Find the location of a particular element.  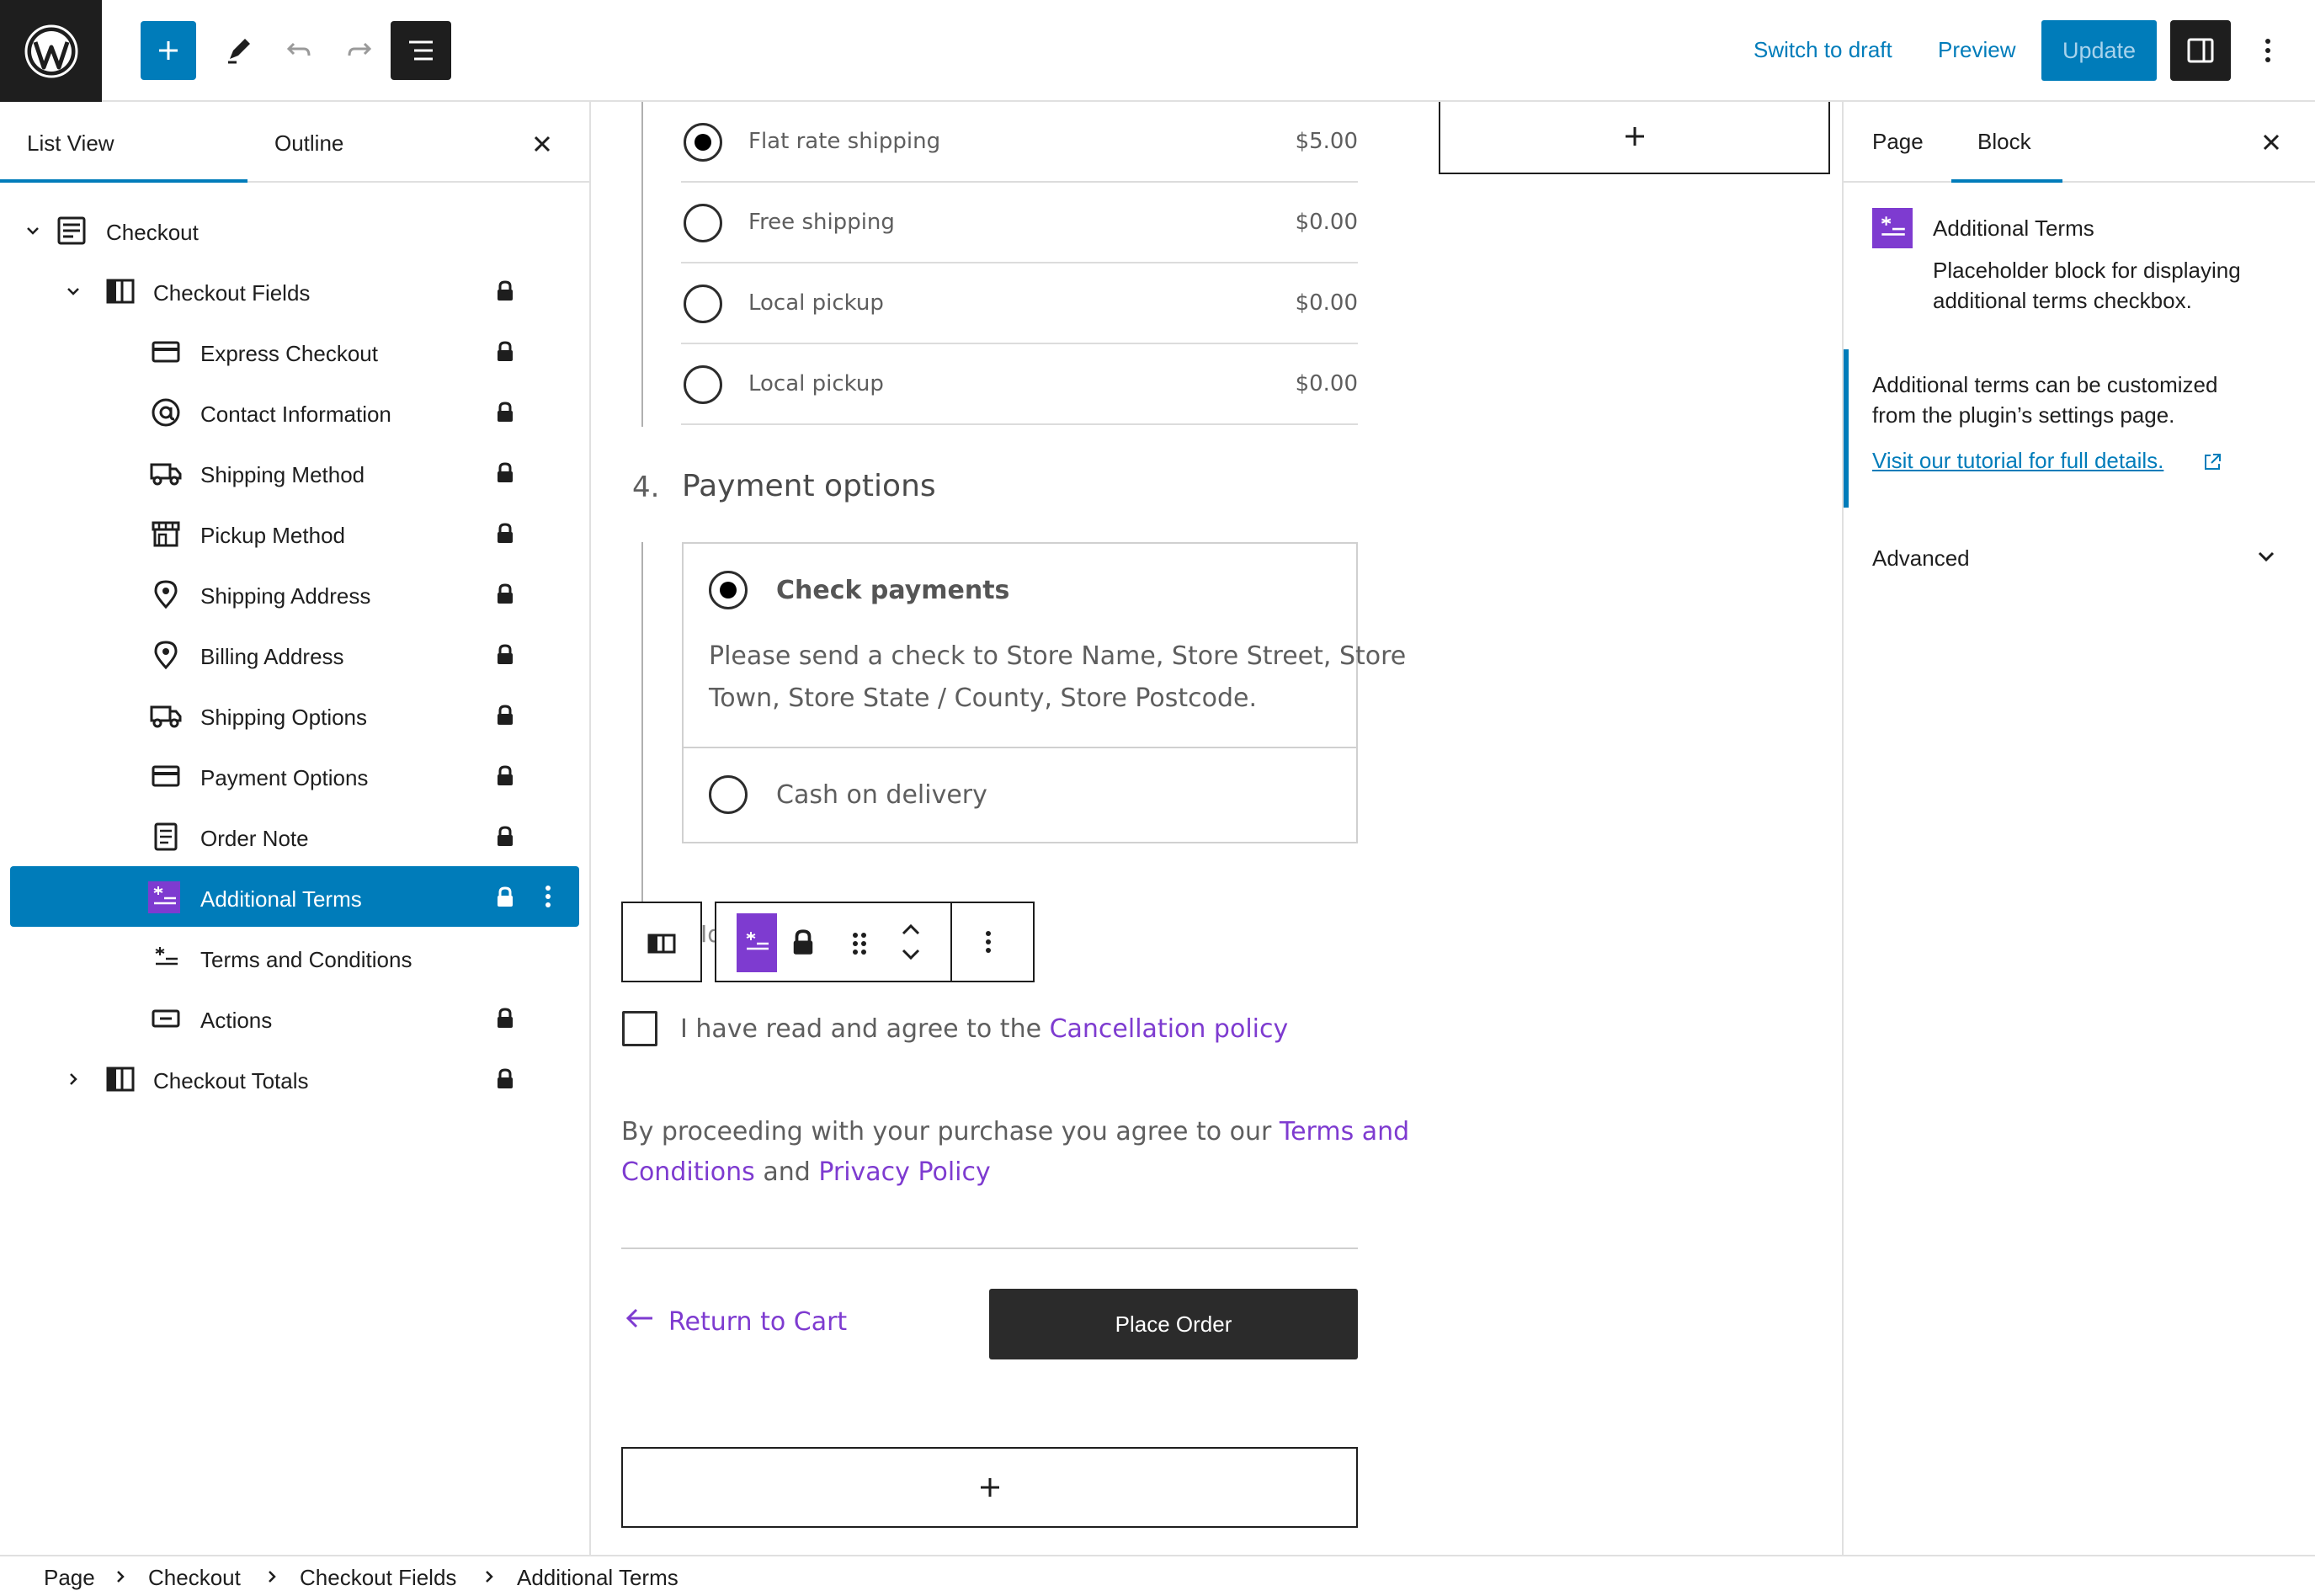

payment-method-cod: Cash on delivery is located at coordinates (1020, 795).